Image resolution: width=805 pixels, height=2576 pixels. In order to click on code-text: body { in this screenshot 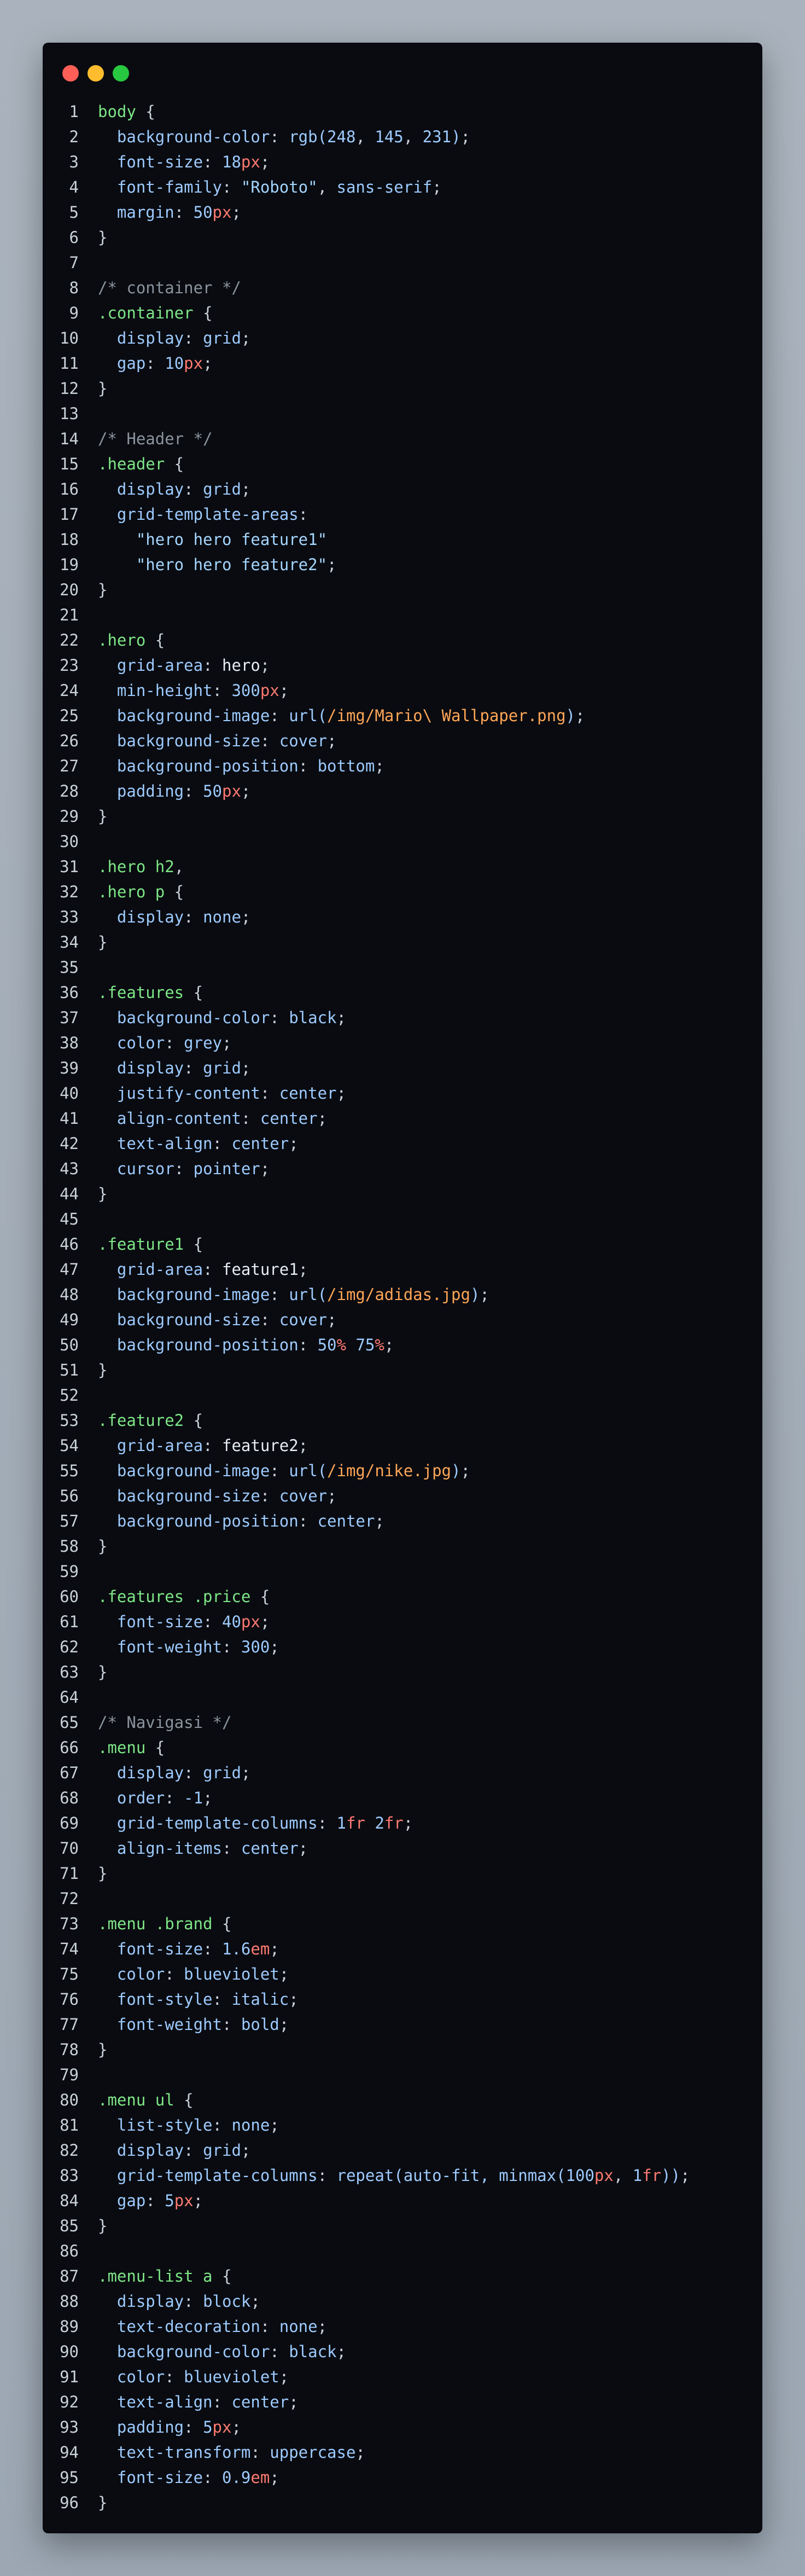, I will do `click(126, 112)`.